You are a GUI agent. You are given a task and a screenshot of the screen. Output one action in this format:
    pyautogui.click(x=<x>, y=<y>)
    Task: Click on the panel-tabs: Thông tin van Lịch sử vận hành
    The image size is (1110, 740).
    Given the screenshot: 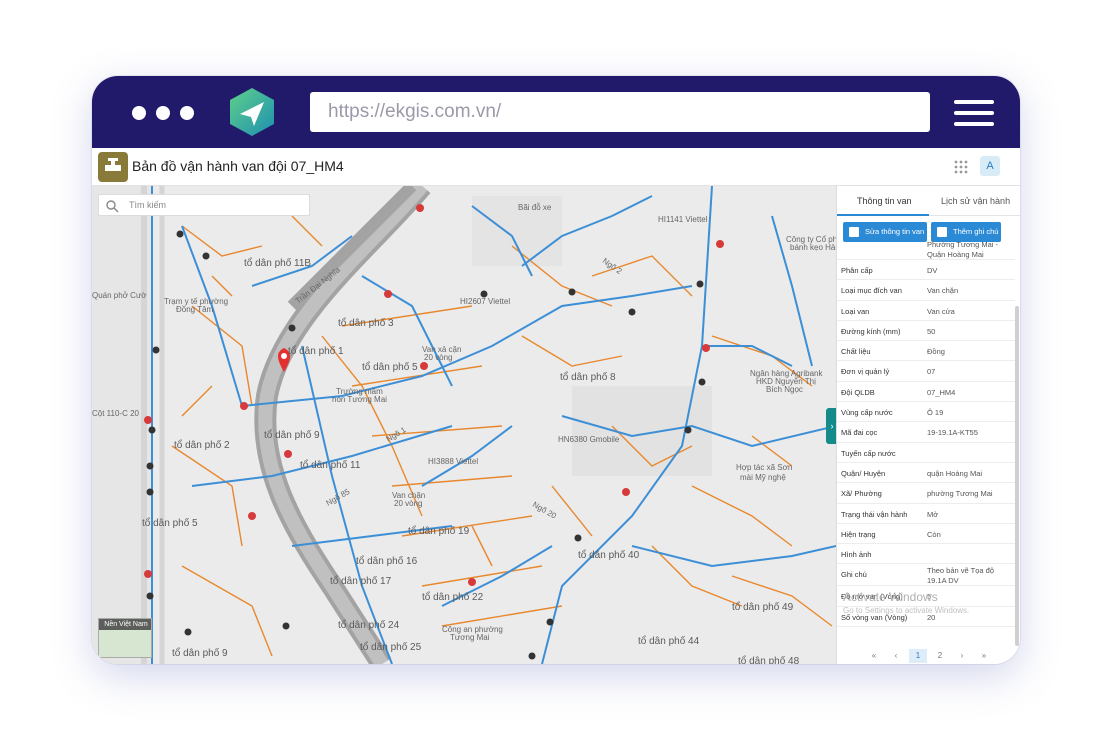 What is the action you would take?
    pyautogui.click(x=928, y=201)
    